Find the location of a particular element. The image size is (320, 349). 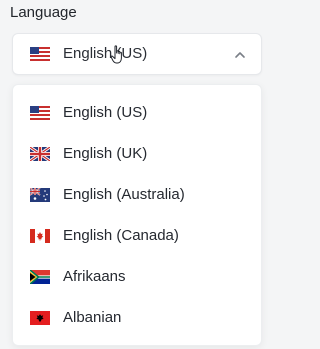

option-label: English (UK) is located at coordinates (105, 153).